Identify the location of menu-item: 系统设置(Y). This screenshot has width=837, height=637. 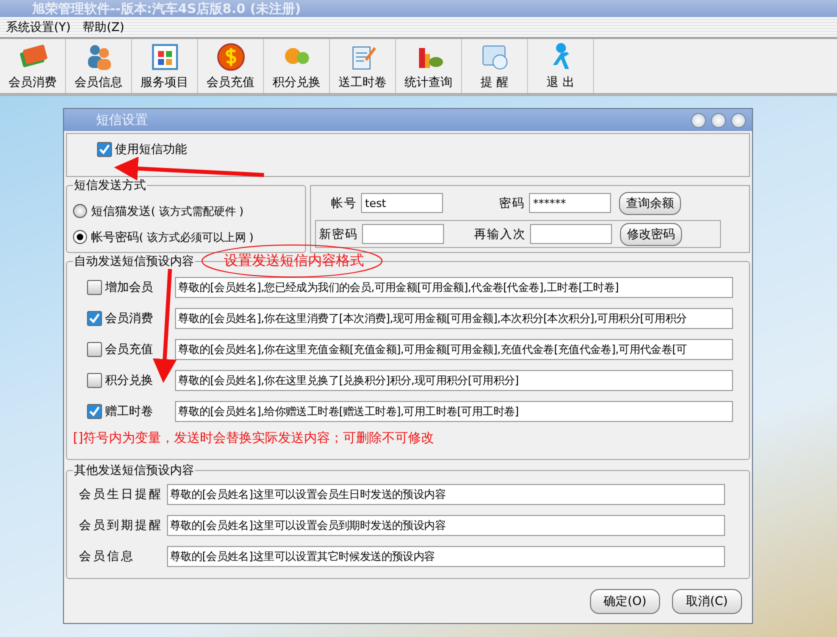
(38, 27).